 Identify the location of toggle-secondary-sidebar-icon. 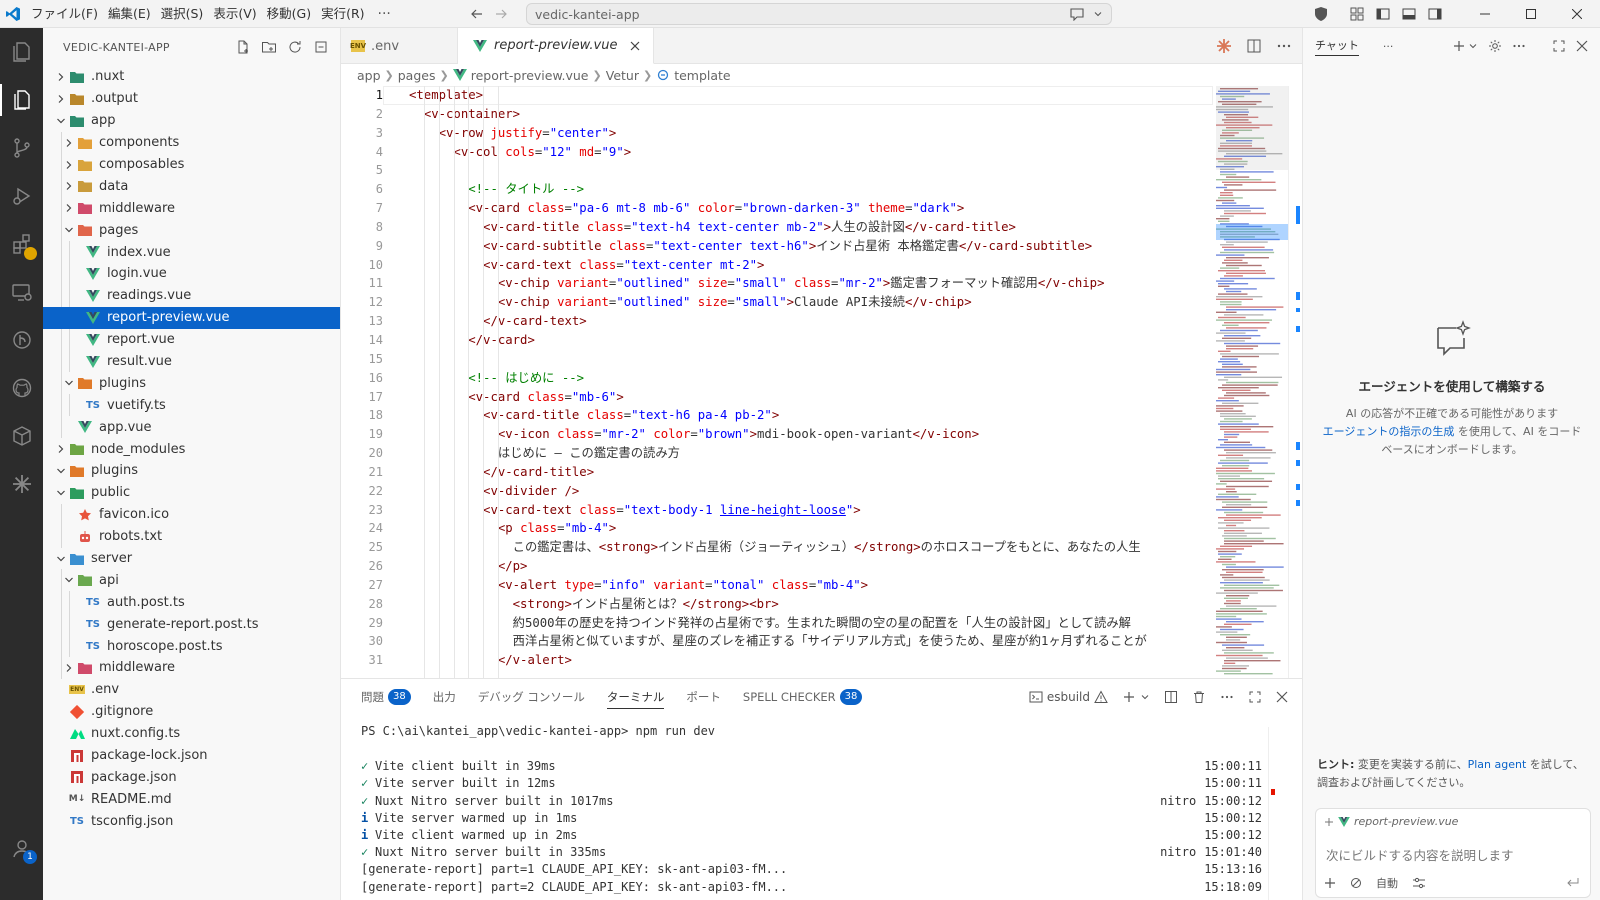
(1435, 14).